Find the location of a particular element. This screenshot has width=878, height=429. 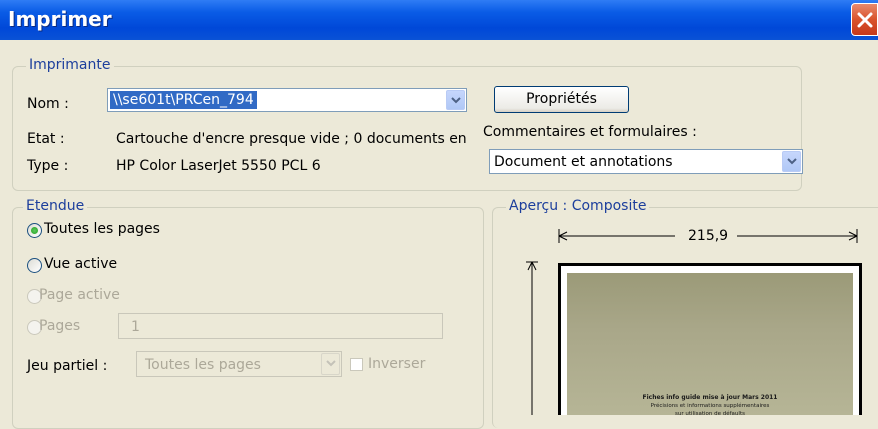

range-group-legend: Etendue is located at coordinates (55, 206).